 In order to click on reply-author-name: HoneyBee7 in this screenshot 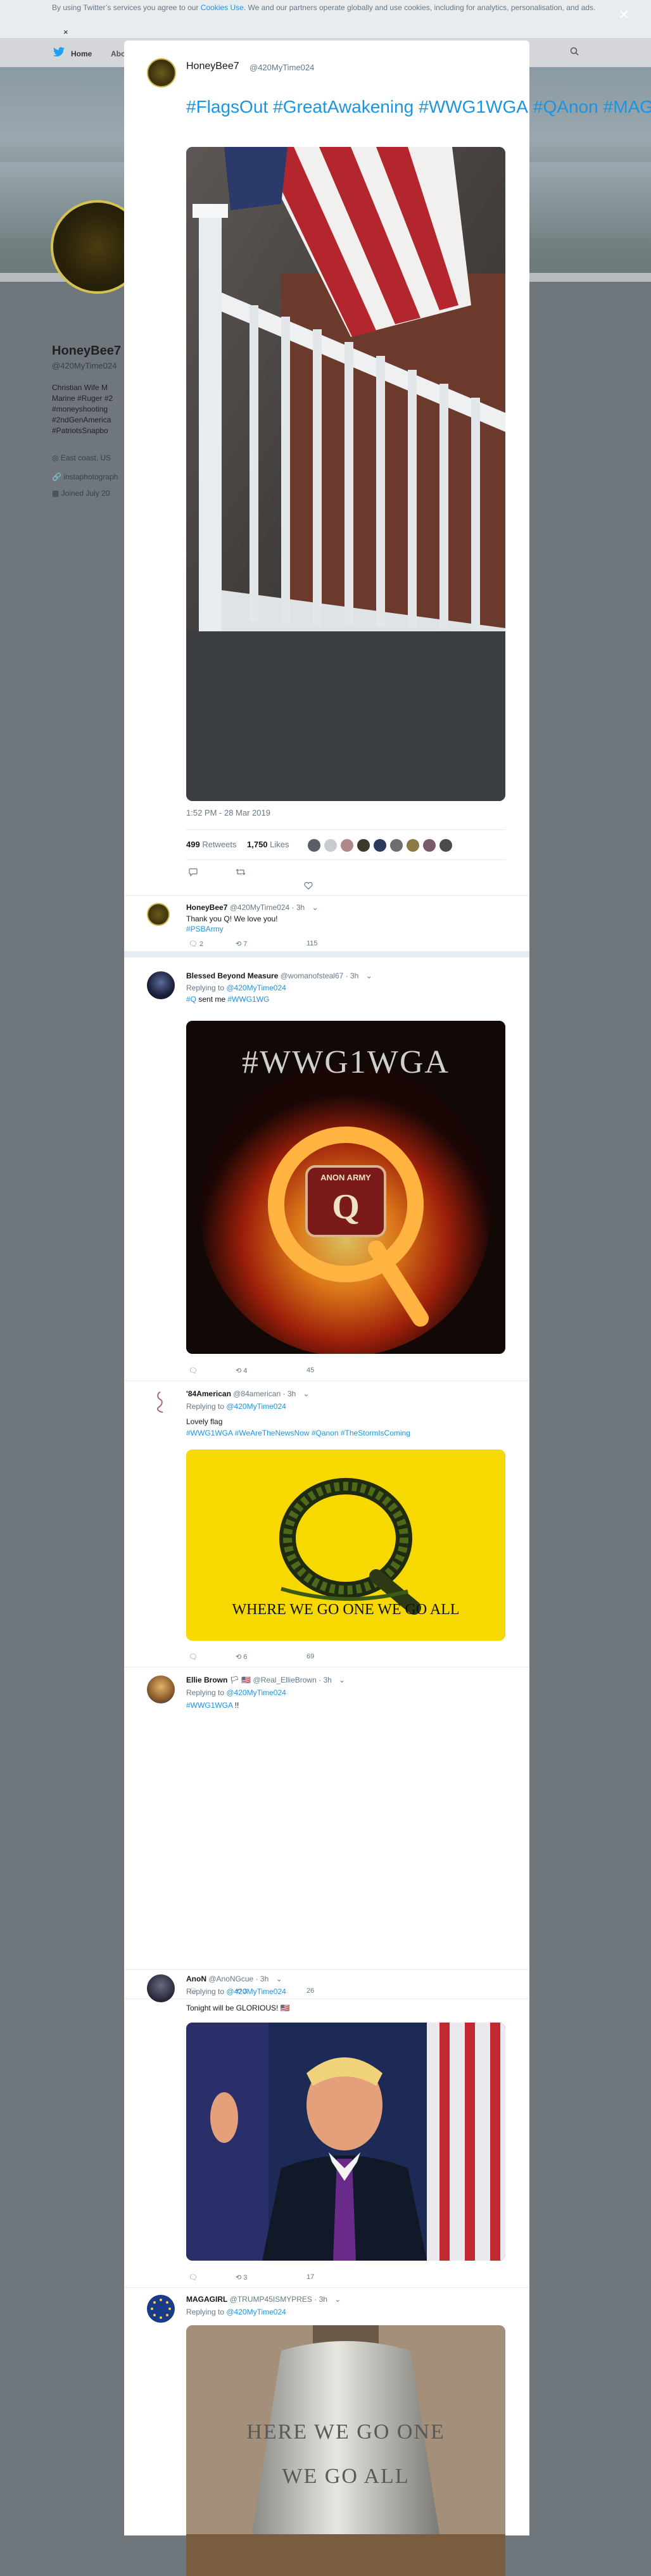, I will do `click(206, 907)`.